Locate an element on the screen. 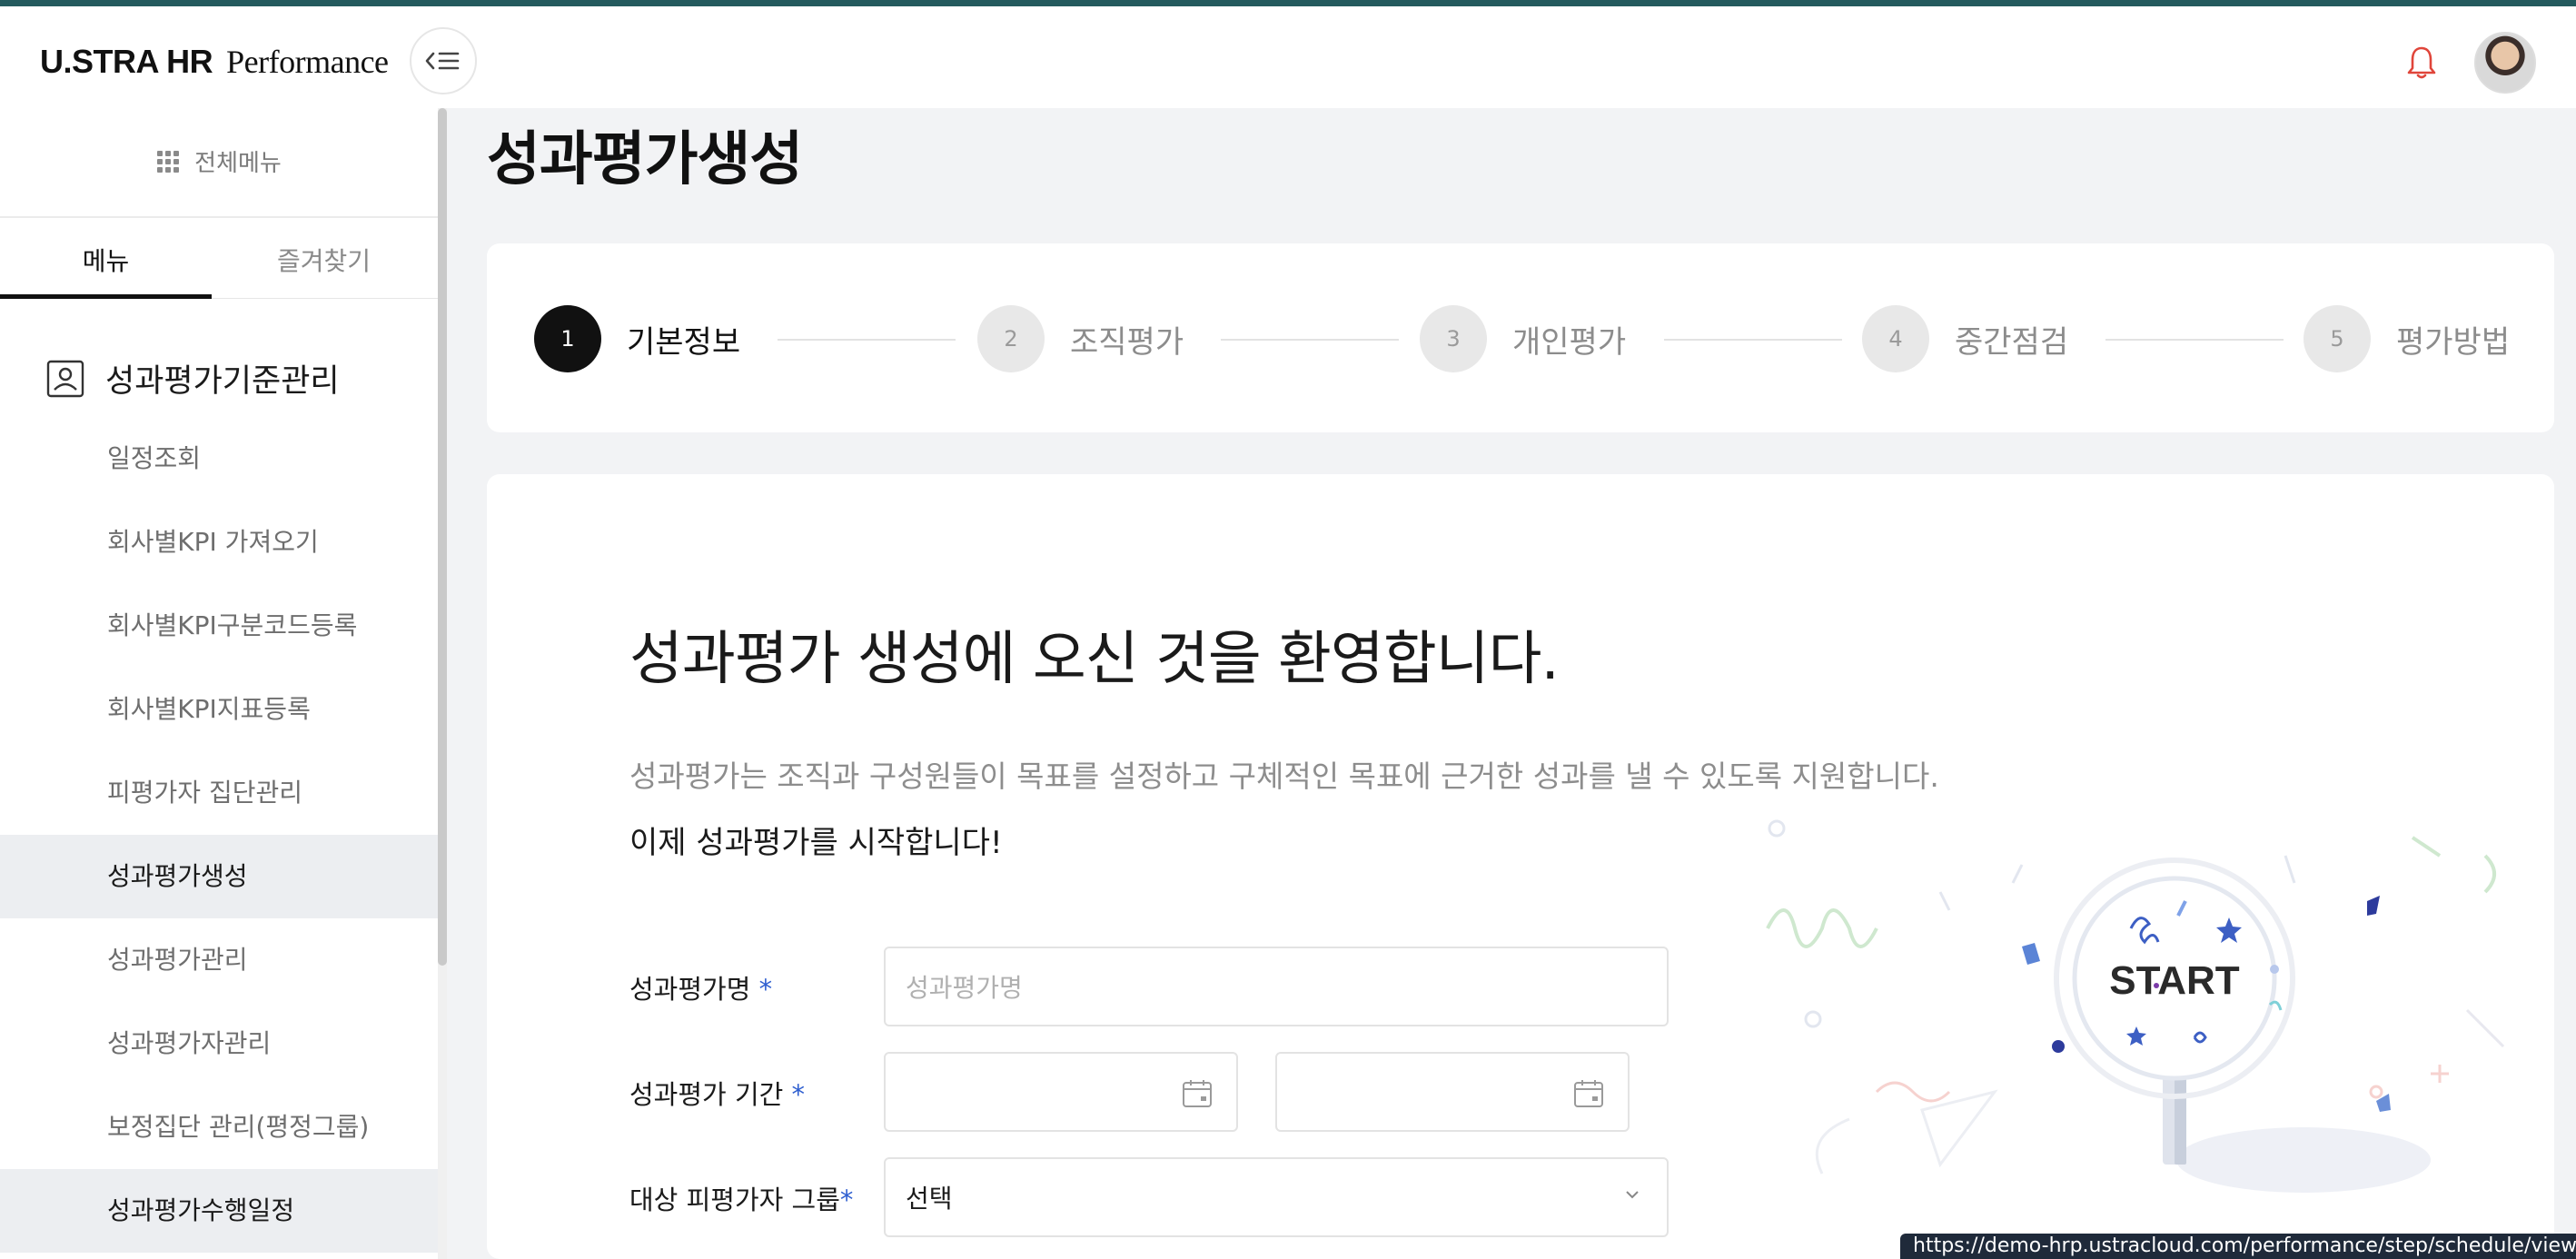 Image resolution: width=2576 pixels, height=1259 pixels. evaluation-name-placeholder: 성과평가명 is located at coordinates (964, 988).